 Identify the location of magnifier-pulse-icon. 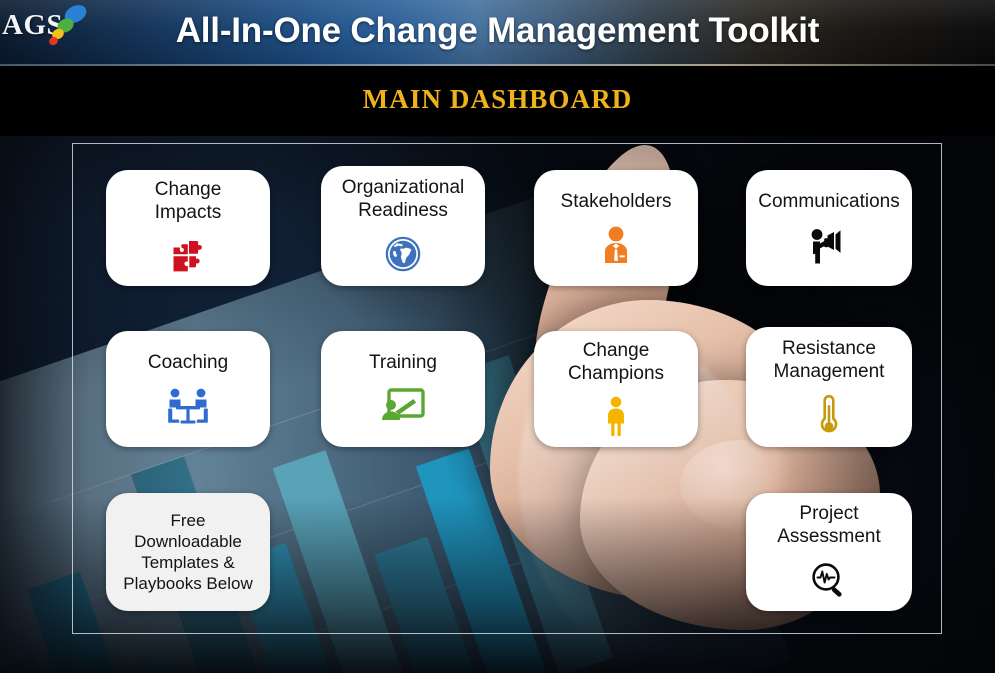
(829, 580).